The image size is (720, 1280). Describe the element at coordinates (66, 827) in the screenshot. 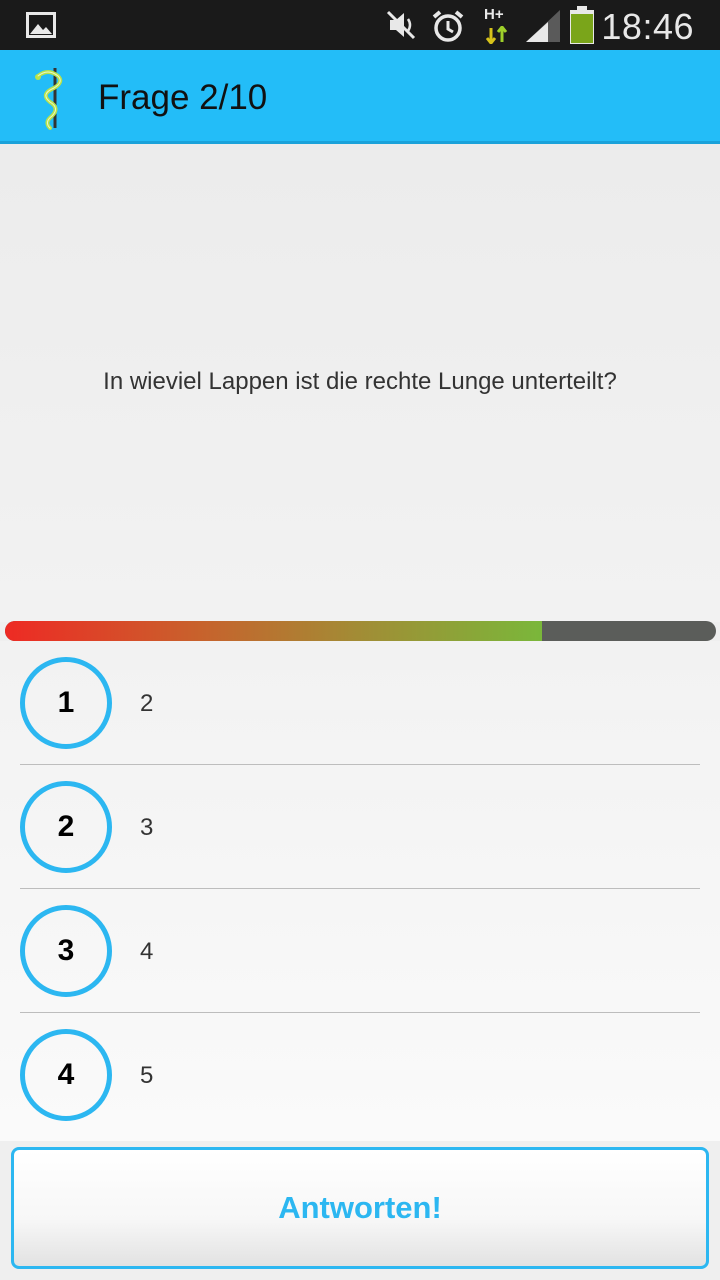

I see `answer-number-circle: 2` at that location.